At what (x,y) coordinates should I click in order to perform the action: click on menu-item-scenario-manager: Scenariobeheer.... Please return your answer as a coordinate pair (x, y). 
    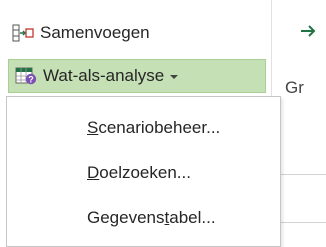
    Looking at the image, I should click on (153, 128).